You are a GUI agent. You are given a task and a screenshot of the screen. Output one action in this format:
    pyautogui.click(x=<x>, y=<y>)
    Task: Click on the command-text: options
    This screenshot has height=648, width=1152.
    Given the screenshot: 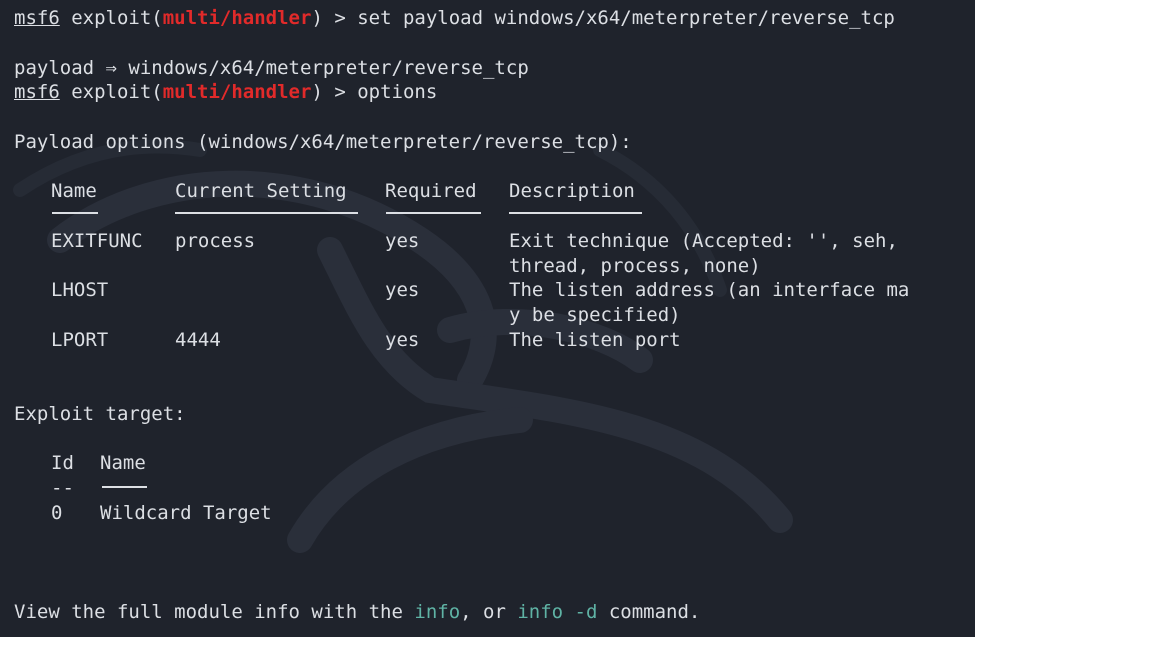 What is the action you would take?
    pyautogui.click(x=397, y=92)
    